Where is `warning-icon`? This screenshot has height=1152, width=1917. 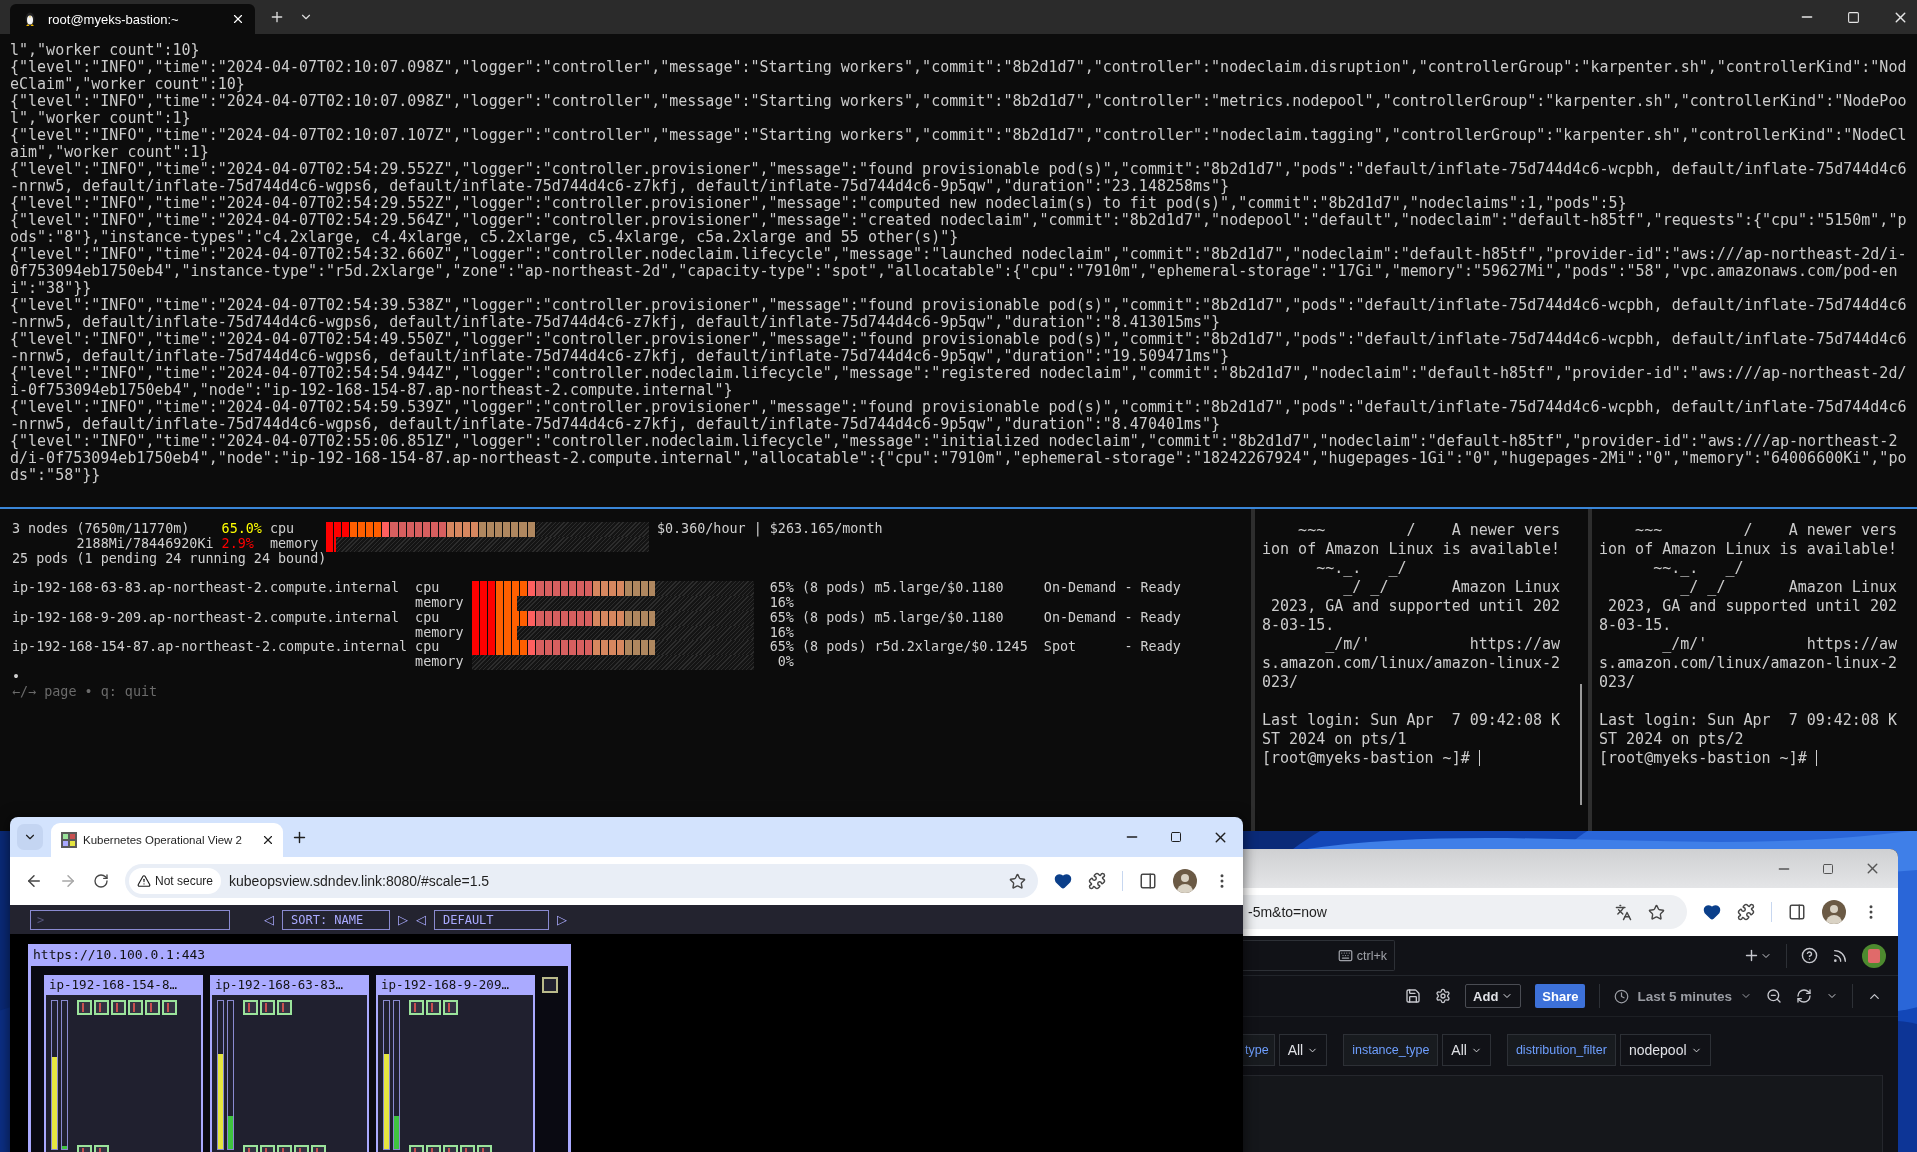
warning-icon is located at coordinates (144, 881).